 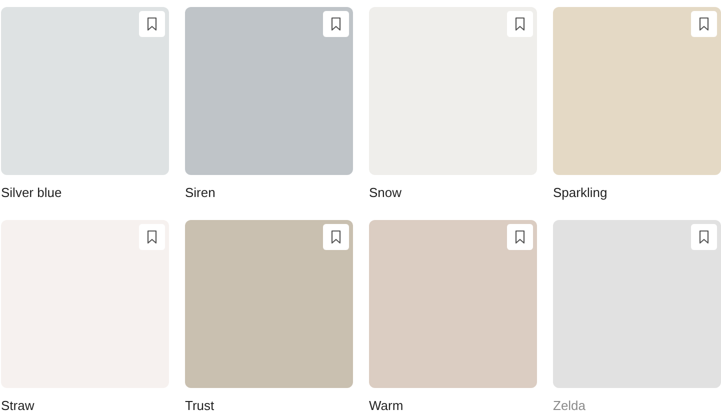 I want to click on swatch-name: Sparkling, so click(x=580, y=193).